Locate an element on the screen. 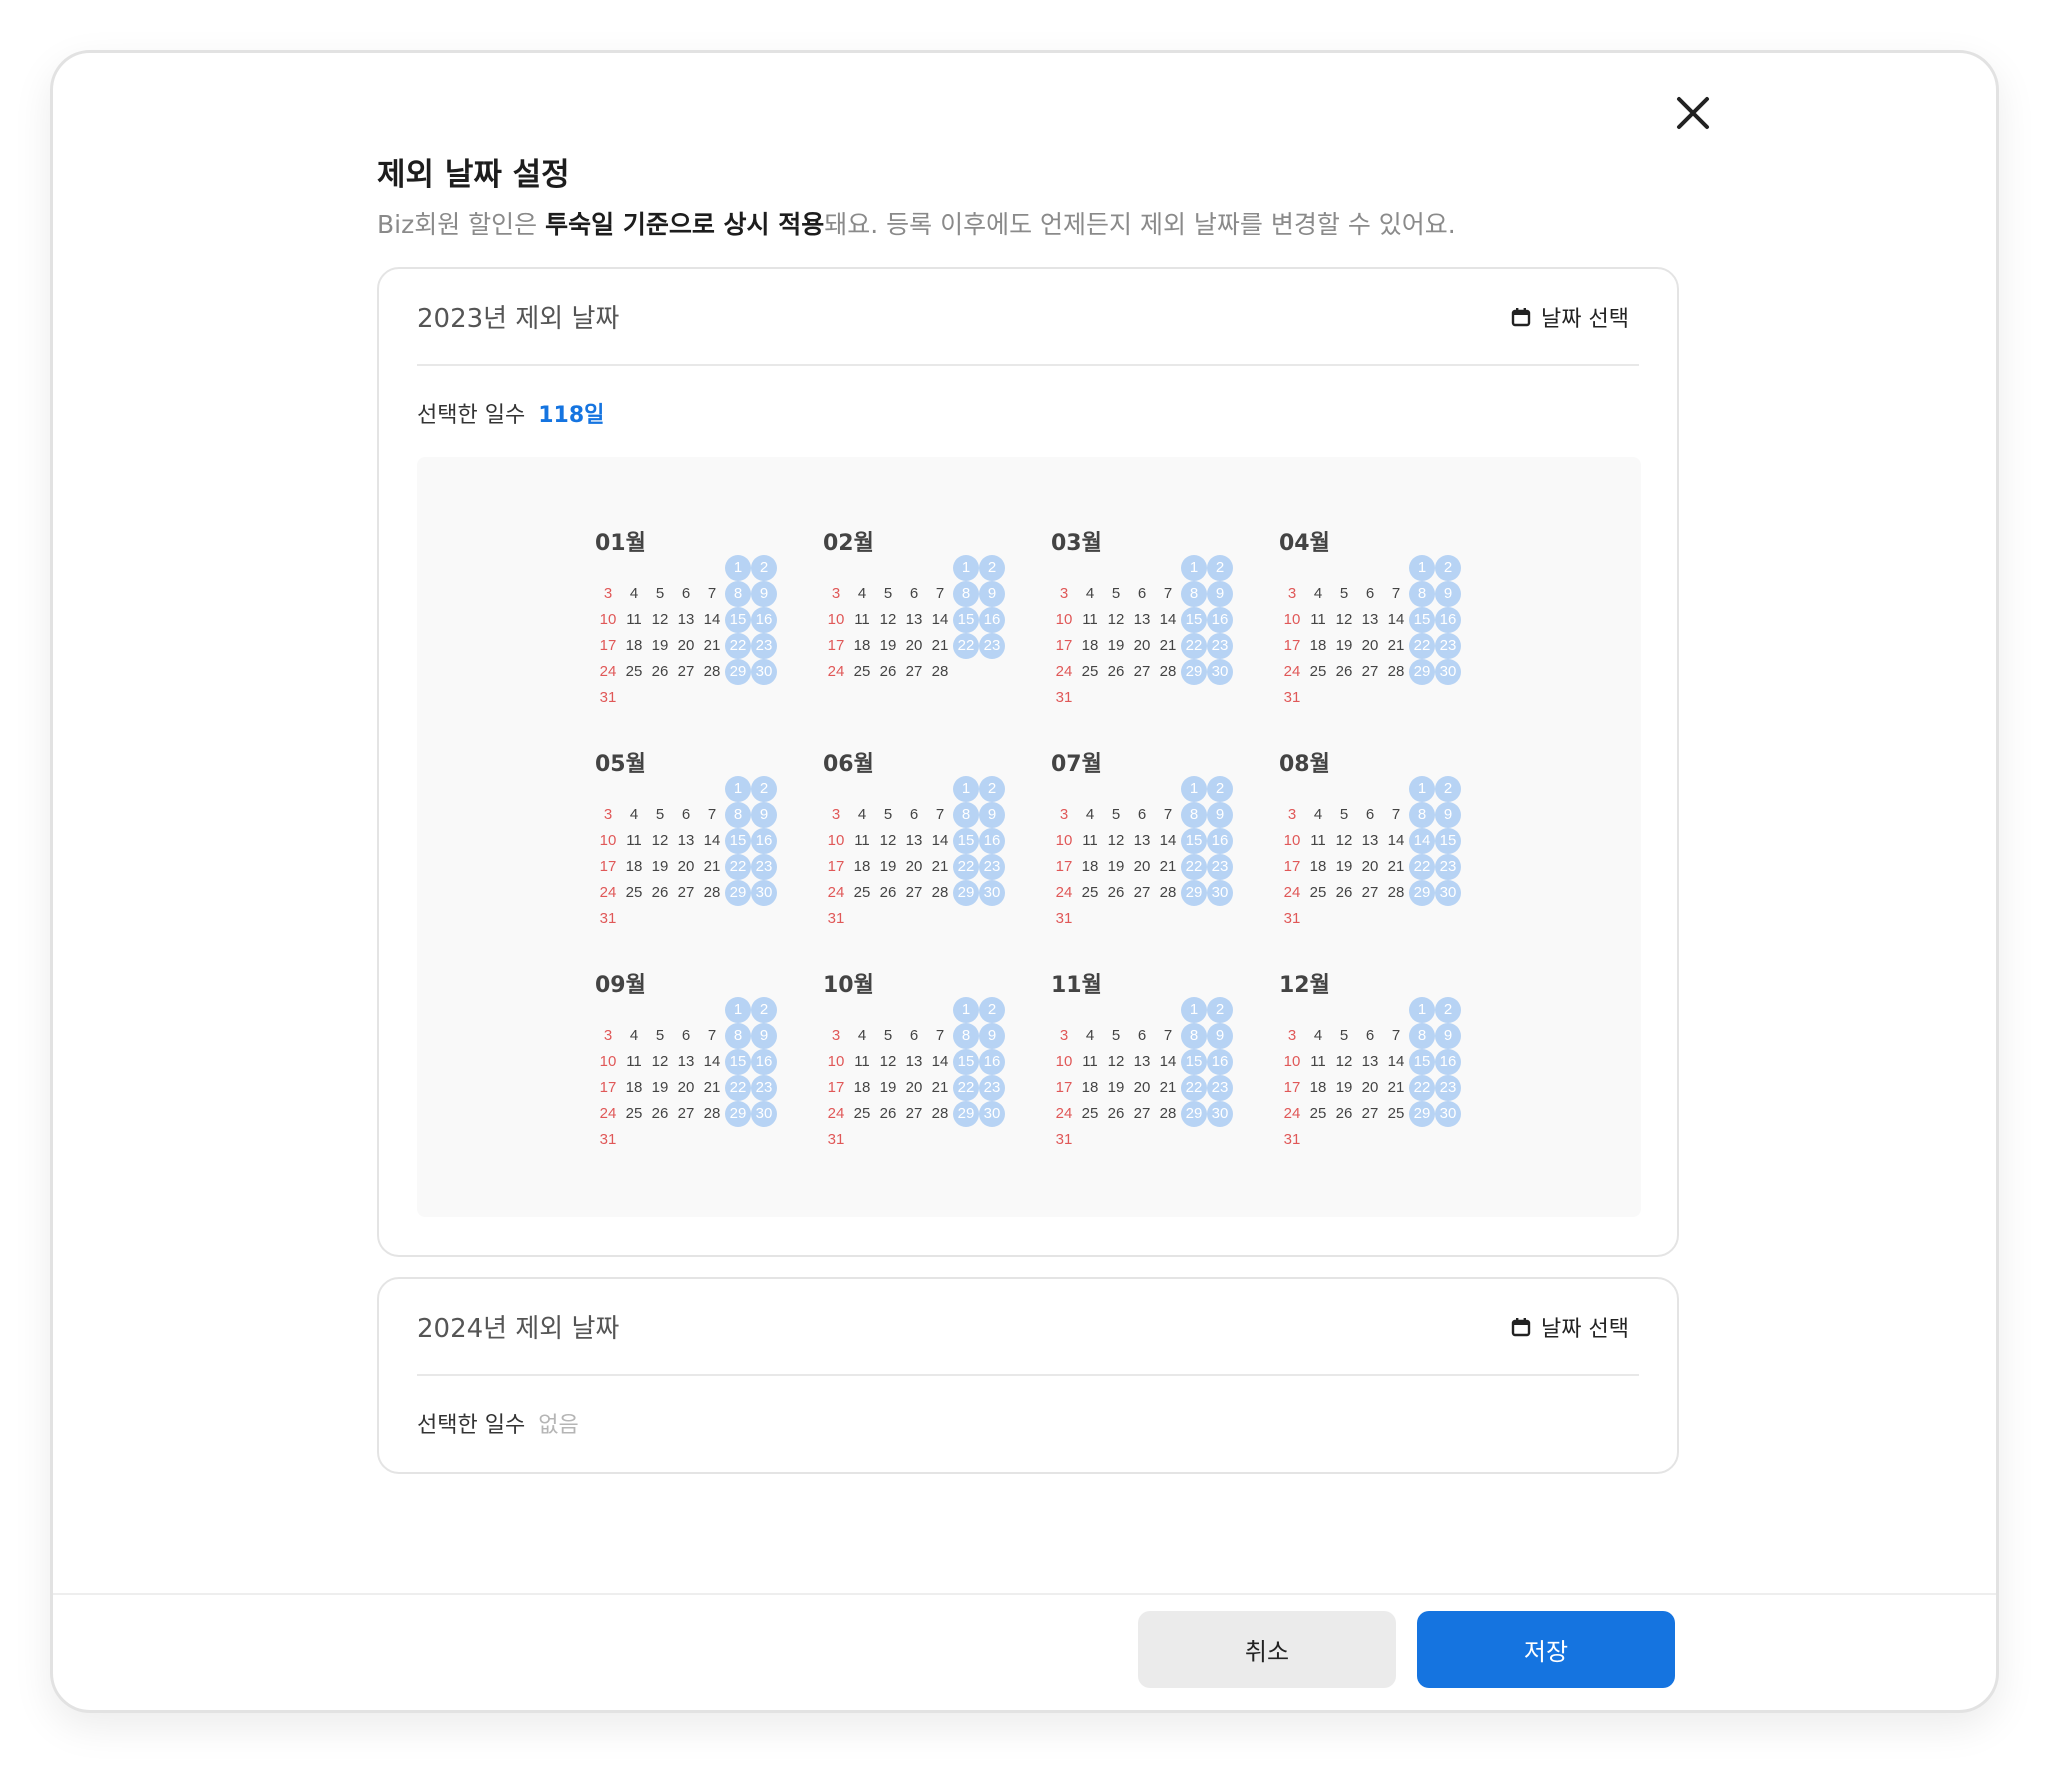  calendar-day: 31 is located at coordinates (608, 1140).